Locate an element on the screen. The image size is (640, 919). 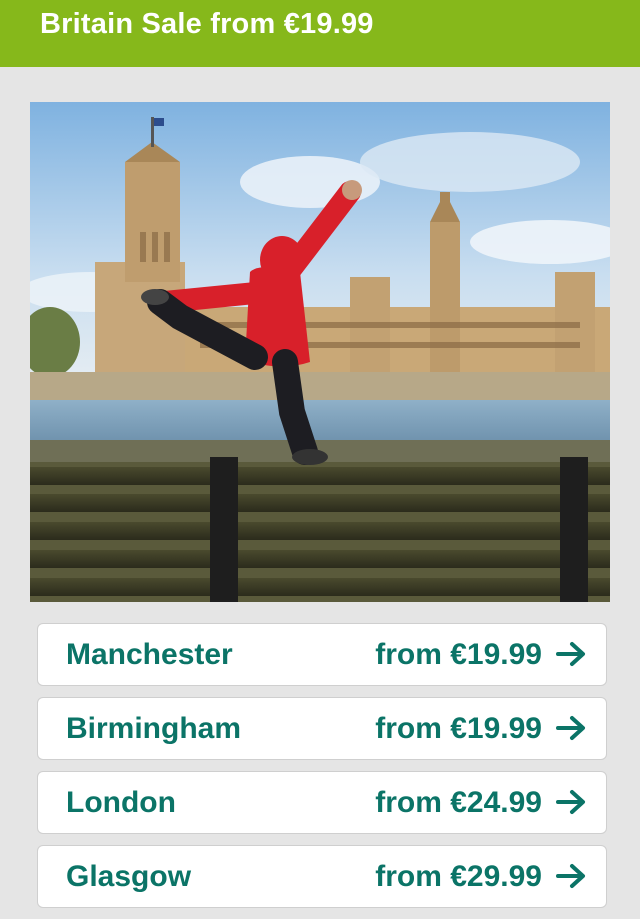
destination-row-london: London from €24.99 is located at coordinates (322, 802).